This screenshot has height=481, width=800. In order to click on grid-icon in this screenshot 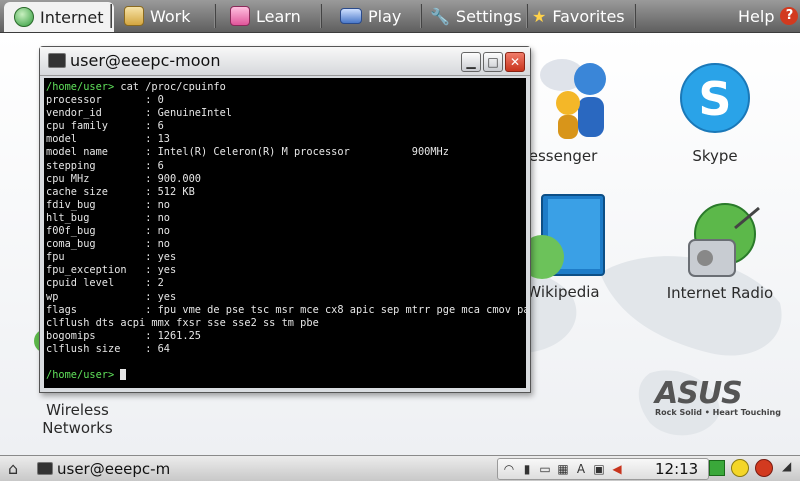, I will do `click(717, 468)`.